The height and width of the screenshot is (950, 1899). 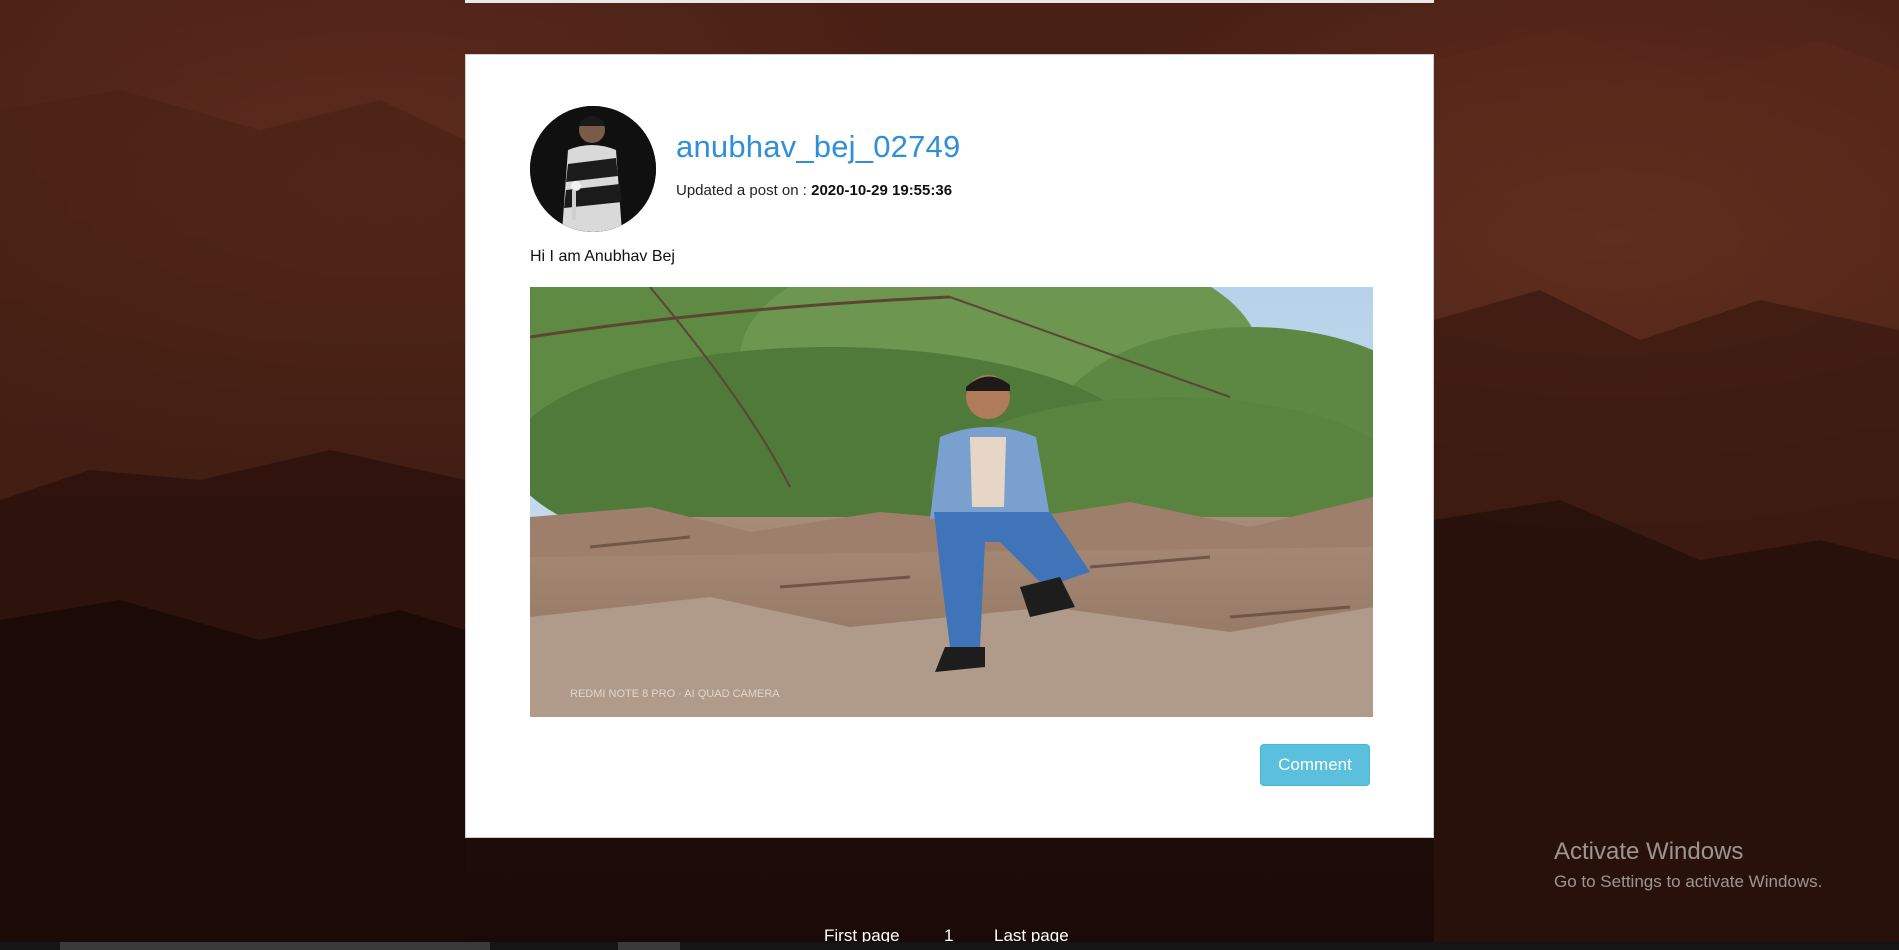 What do you see at coordinates (649, 946) in the screenshot?
I see `scrollbar-segment` at bounding box center [649, 946].